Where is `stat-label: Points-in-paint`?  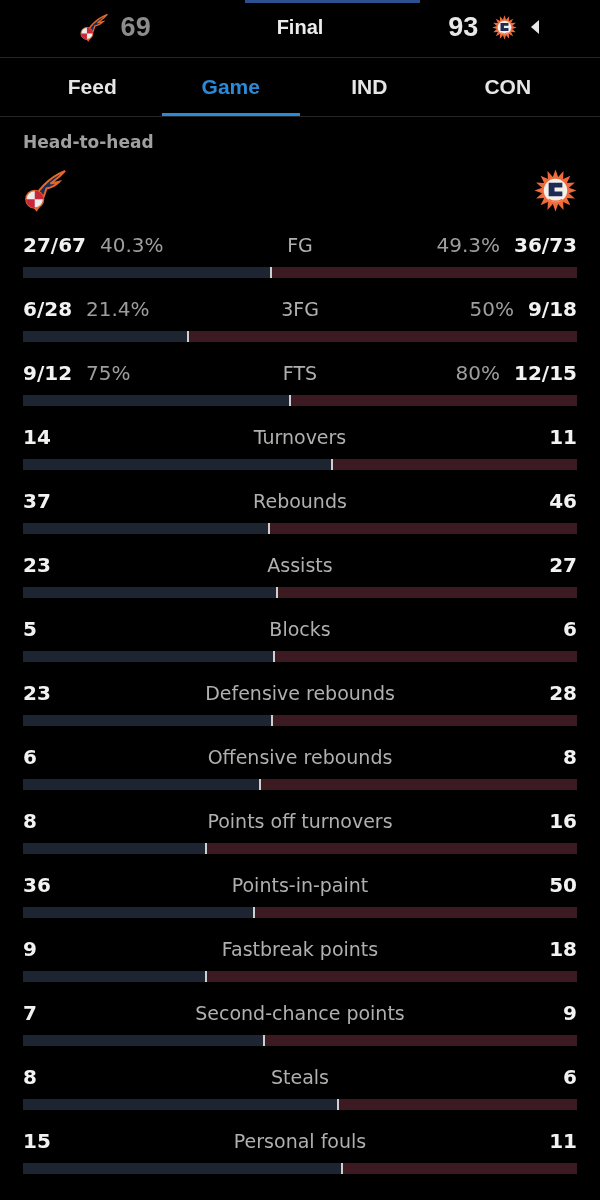
stat-label: Points-in-paint is located at coordinates (300, 885).